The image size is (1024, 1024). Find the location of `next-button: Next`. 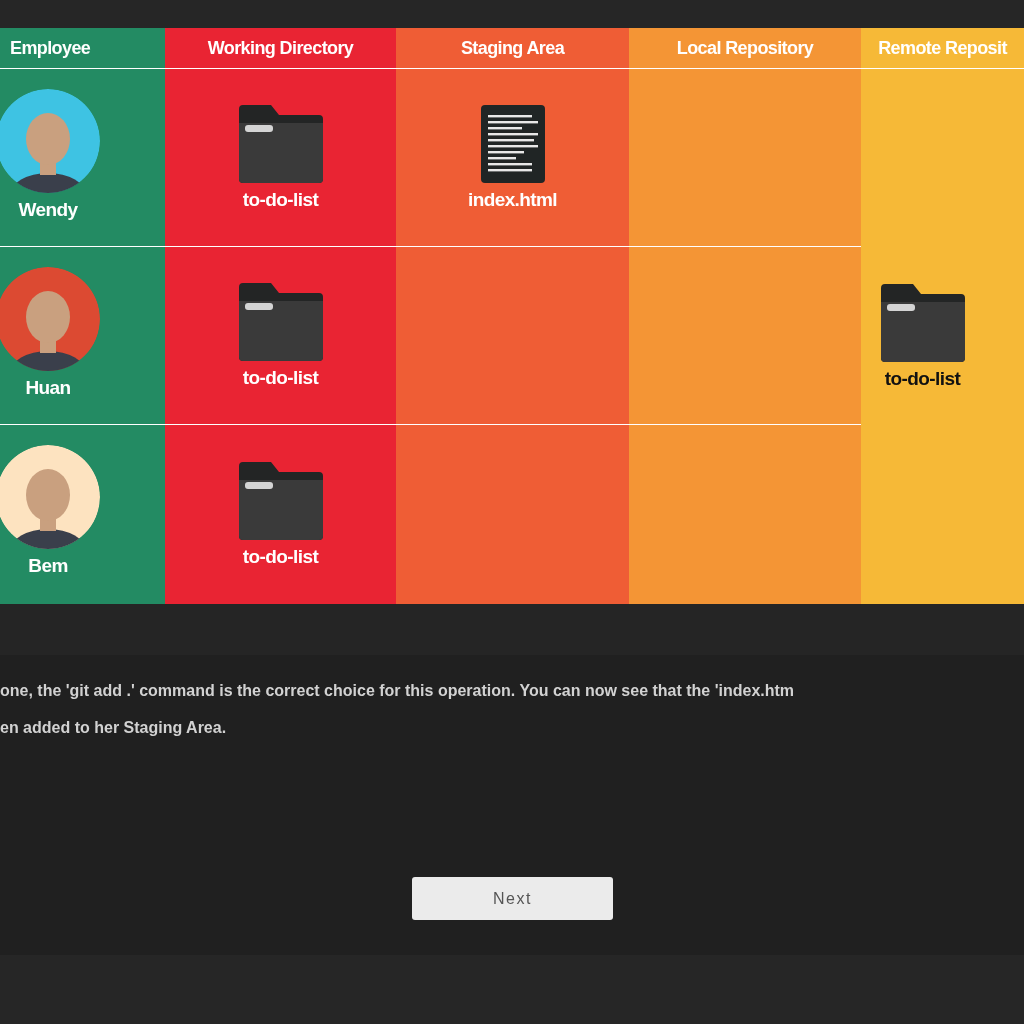

next-button: Next is located at coordinates (512, 898).